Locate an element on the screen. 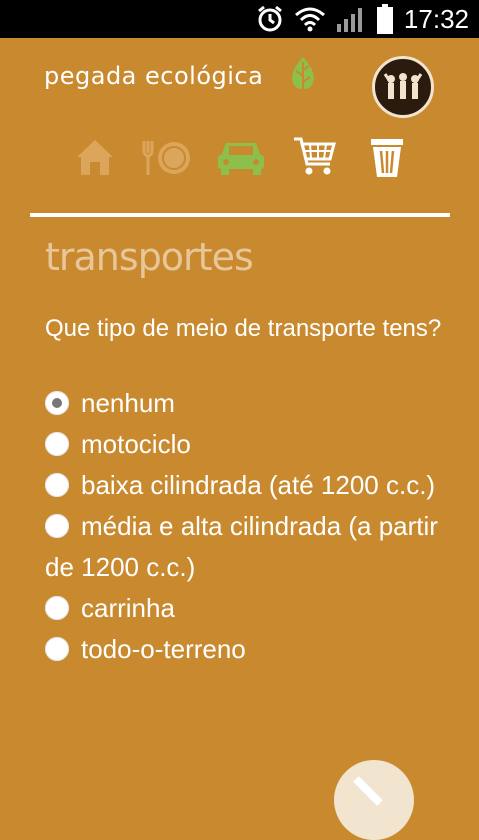  option-label: baixa cilindrada (até 1200 c.c.) is located at coordinates (258, 485).